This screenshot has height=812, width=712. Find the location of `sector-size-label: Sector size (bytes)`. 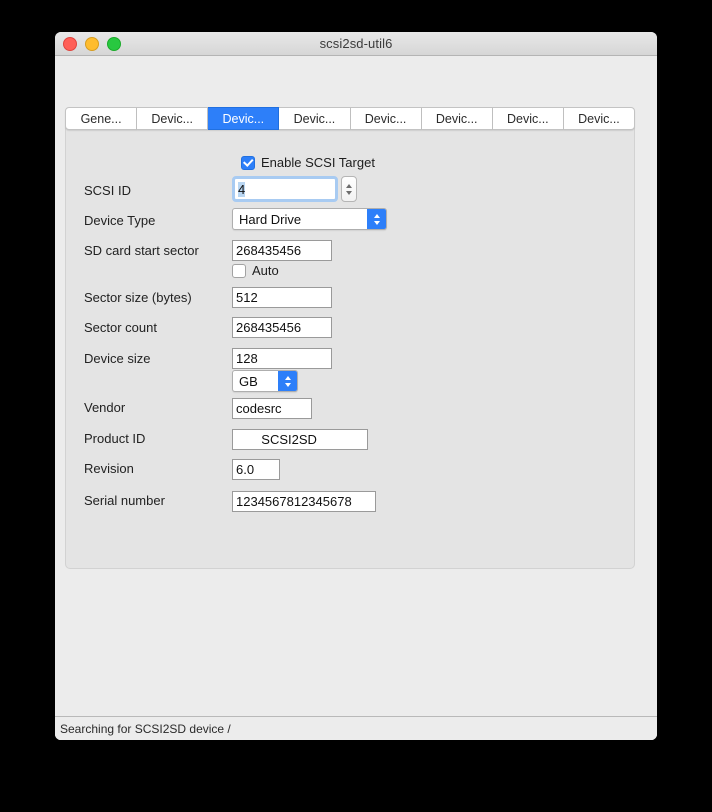

sector-size-label: Sector size (bytes) is located at coordinates (138, 297).